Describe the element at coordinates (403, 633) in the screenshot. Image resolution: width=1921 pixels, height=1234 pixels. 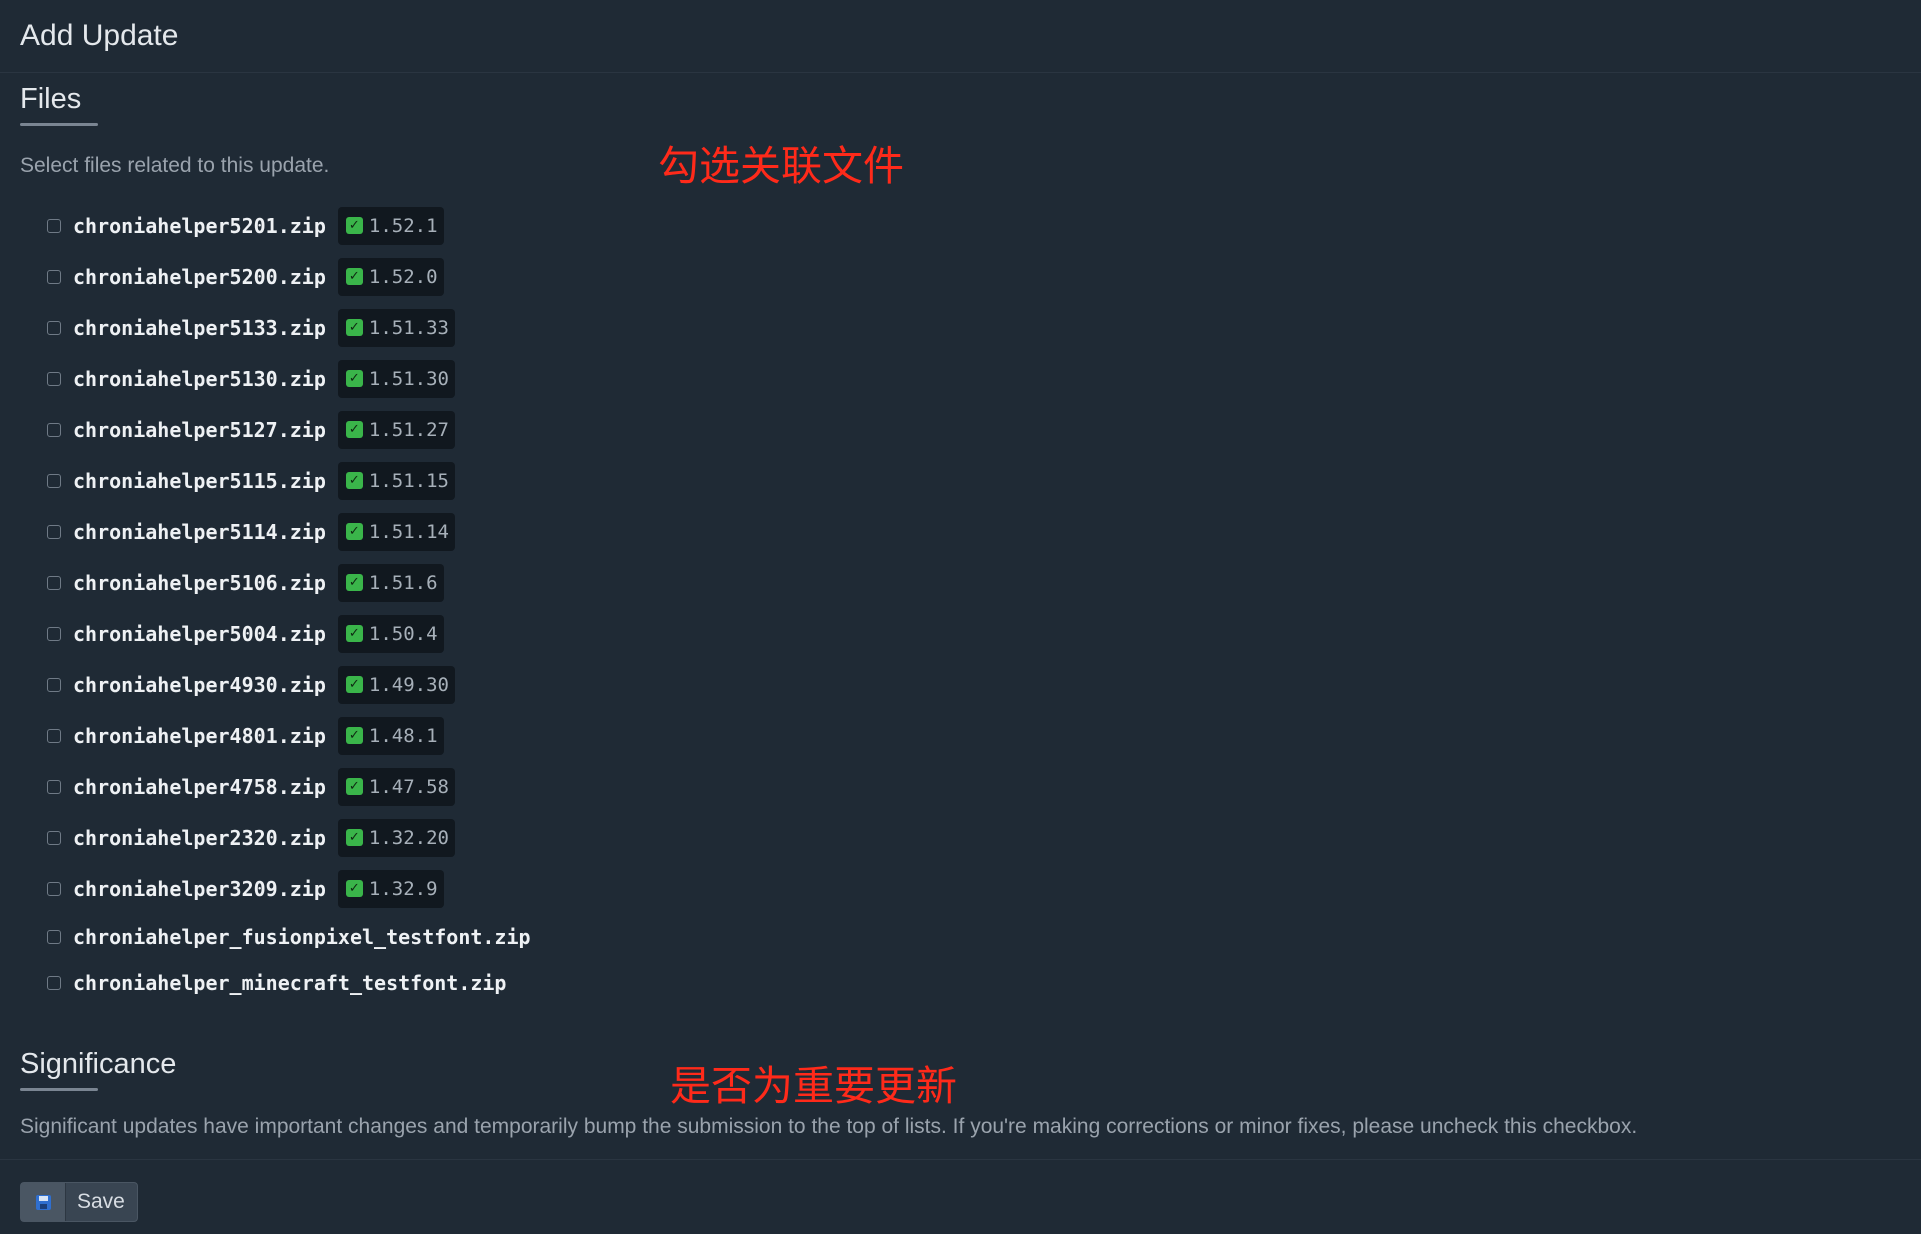
I see `version-label: 1.50.4` at that location.